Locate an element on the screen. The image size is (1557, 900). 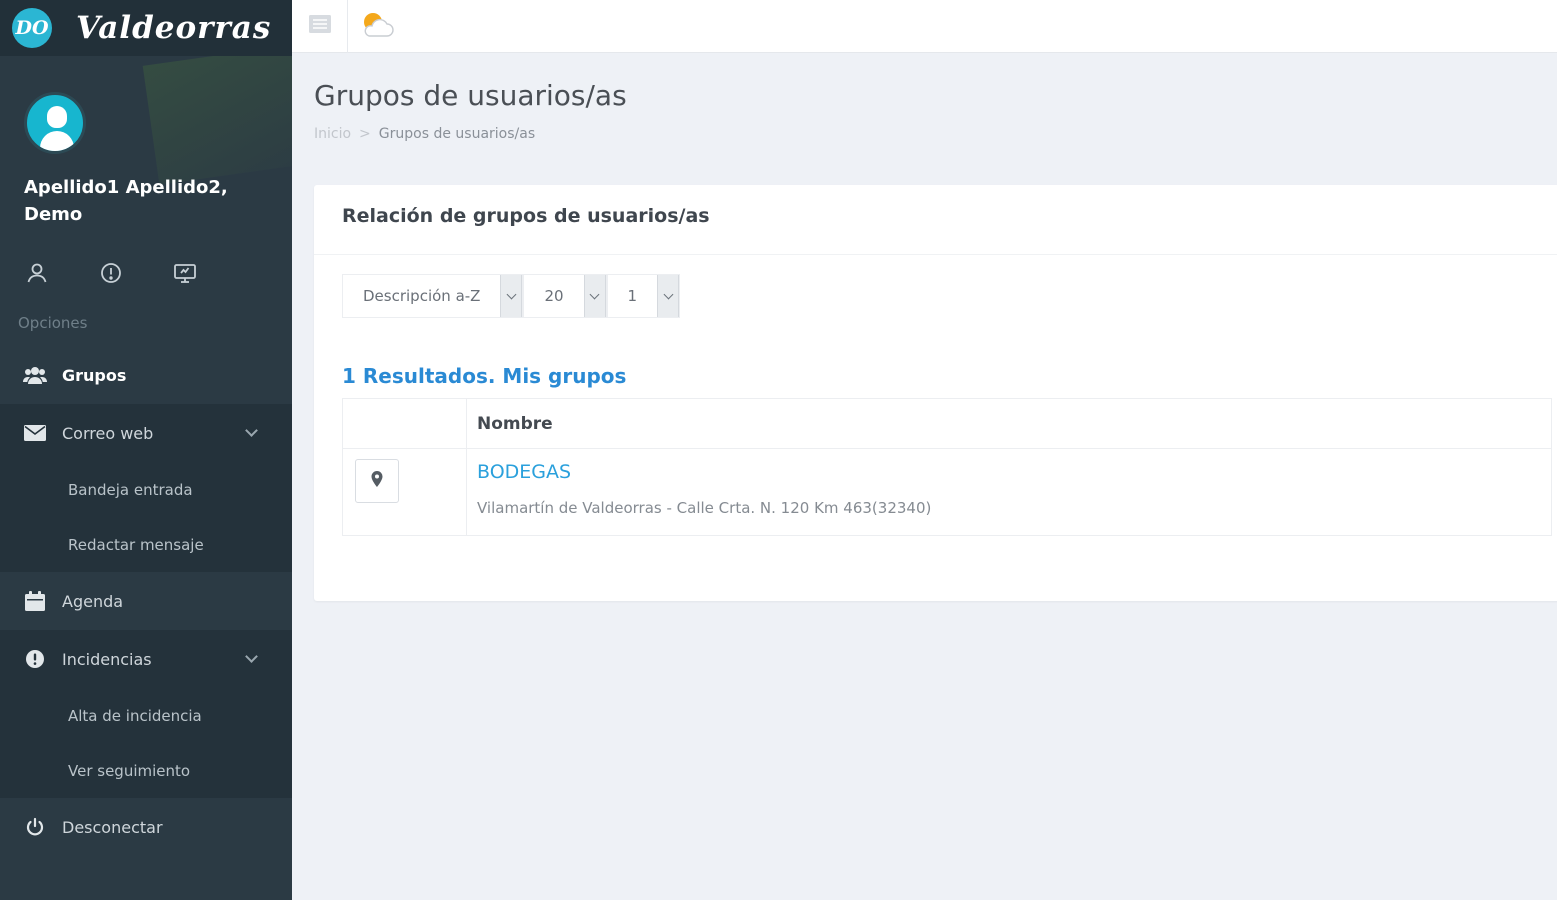
menu-toggle-button is located at coordinates (320, 26).